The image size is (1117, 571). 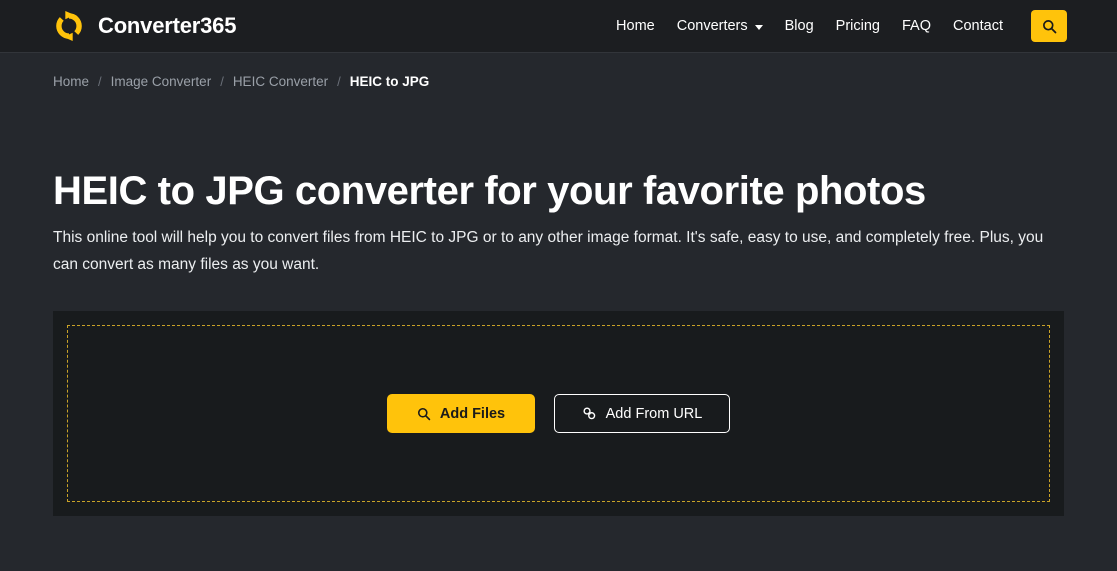 I want to click on nav-label: FAQ, so click(x=917, y=26).